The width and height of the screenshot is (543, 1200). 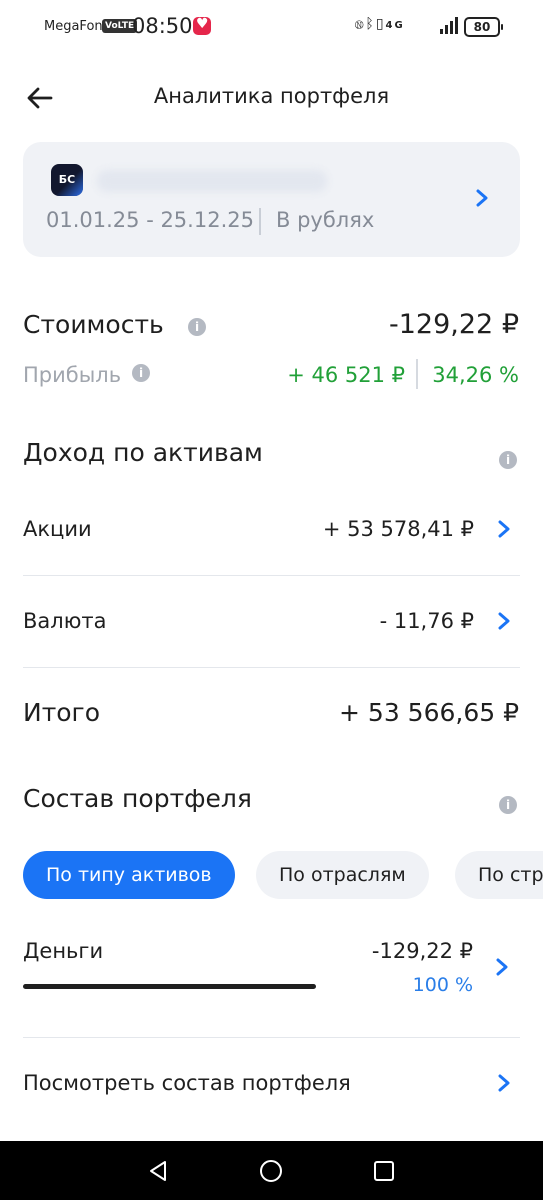 What do you see at coordinates (508, 460) in the screenshot?
I see `income-info-icon: i` at bounding box center [508, 460].